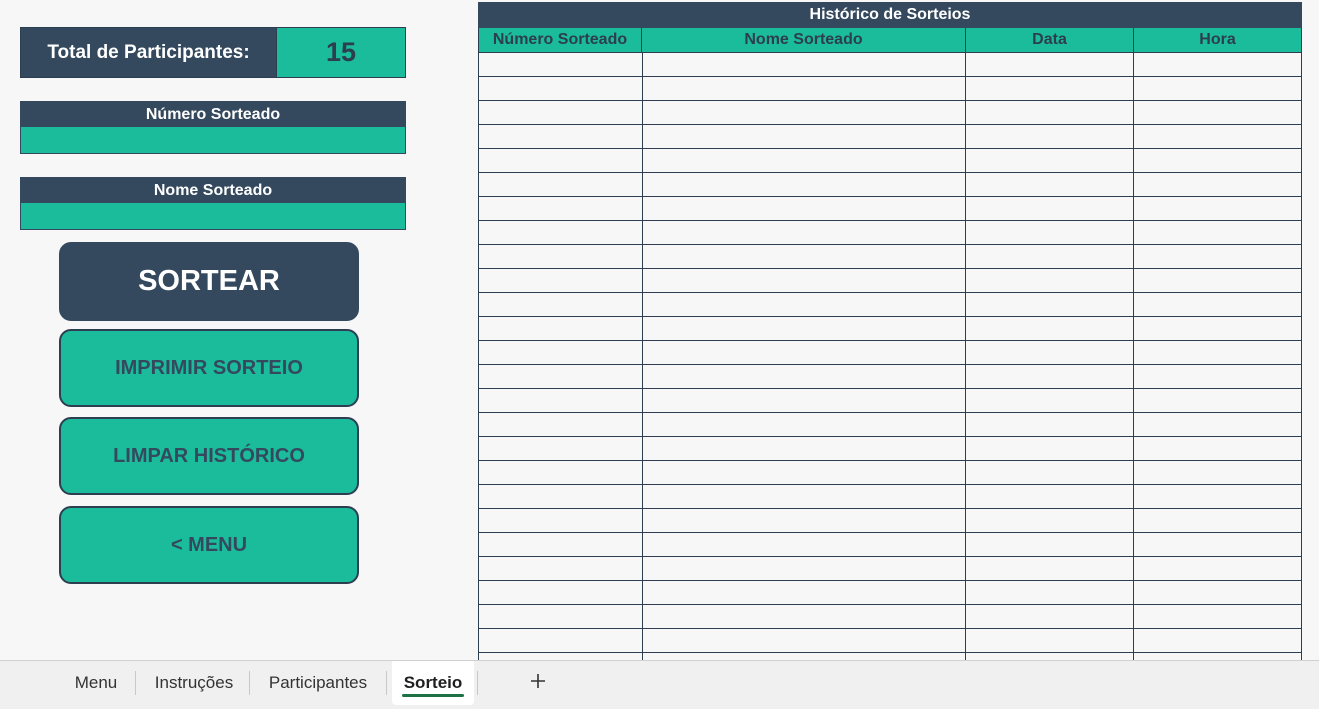  What do you see at coordinates (209, 368) in the screenshot?
I see `print-draw-button: IMPRIMIR SORTEIO` at bounding box center [209, 368].